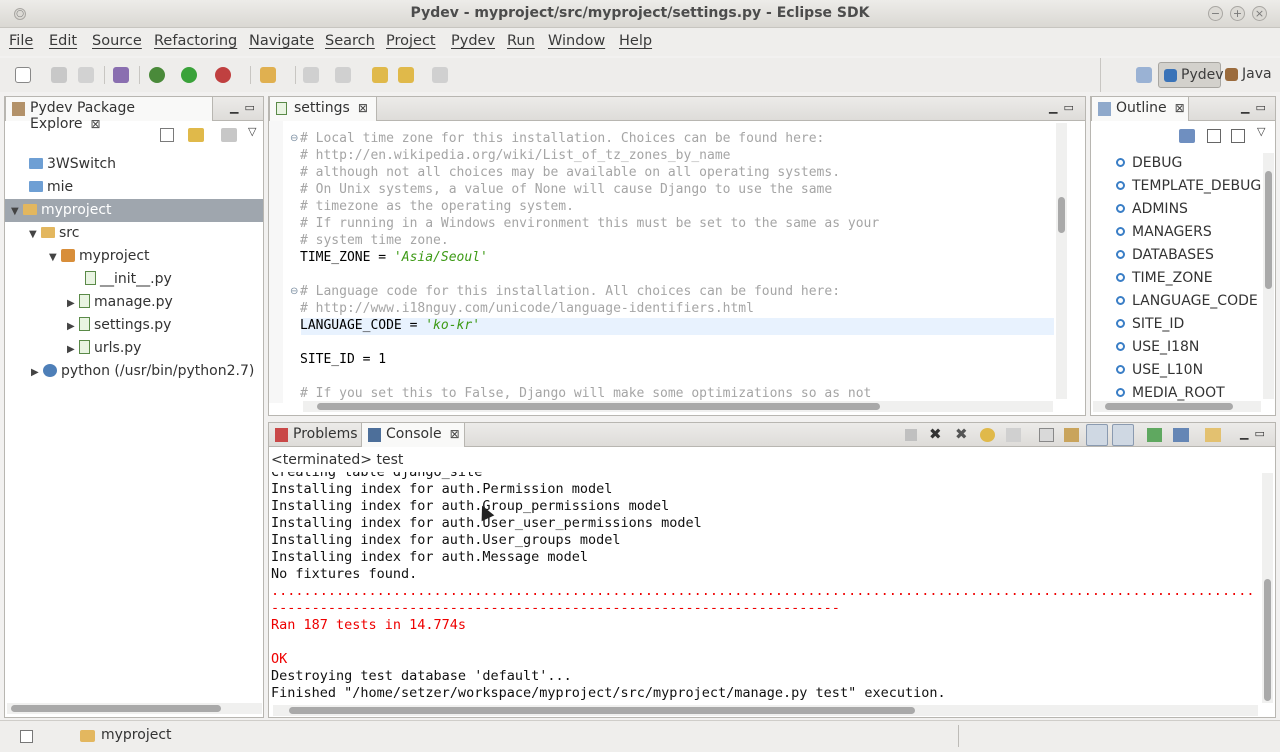  I want to click on explorer-horizontal-scrollbar, so click(134, 708).